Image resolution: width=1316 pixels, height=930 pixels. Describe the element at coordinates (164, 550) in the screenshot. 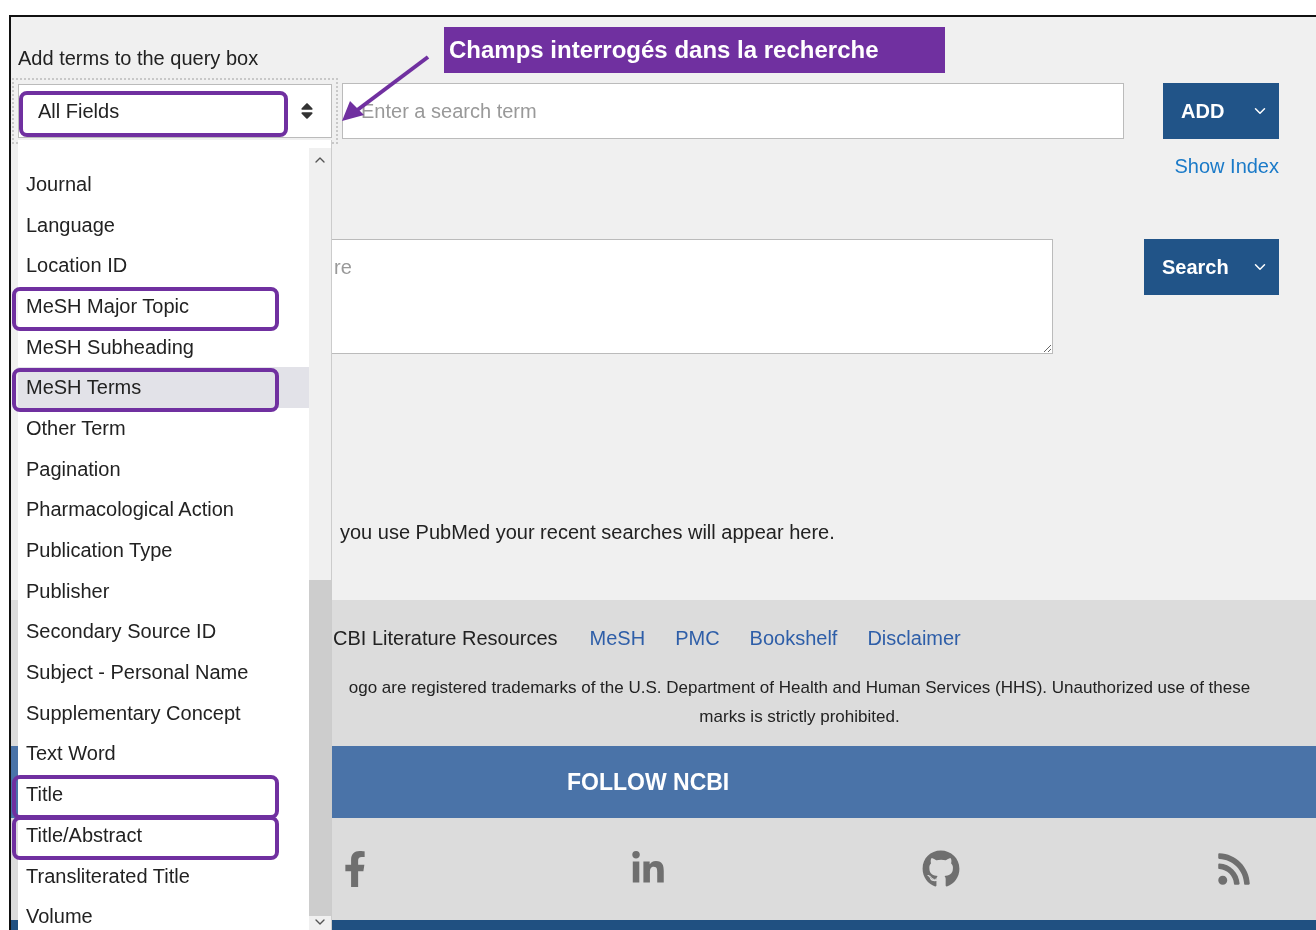

I see `field-option: Publication Type` at that location.